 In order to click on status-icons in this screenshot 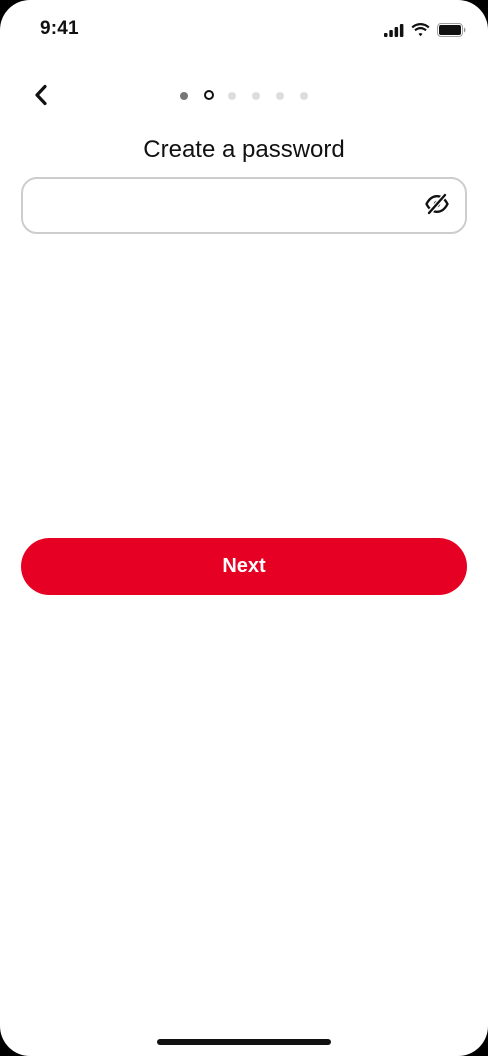, I will do `click(425, 30)`.